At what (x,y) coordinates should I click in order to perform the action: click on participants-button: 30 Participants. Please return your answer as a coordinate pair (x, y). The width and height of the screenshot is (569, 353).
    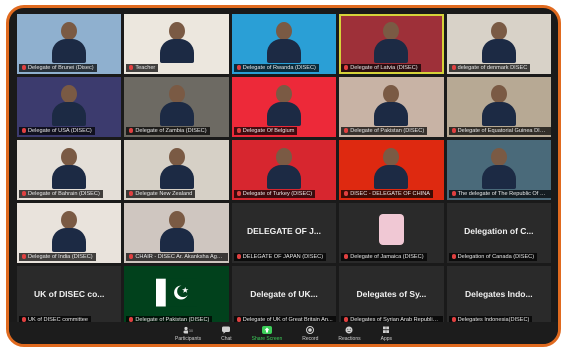
    Looking at the image, I should click on (188, 335).